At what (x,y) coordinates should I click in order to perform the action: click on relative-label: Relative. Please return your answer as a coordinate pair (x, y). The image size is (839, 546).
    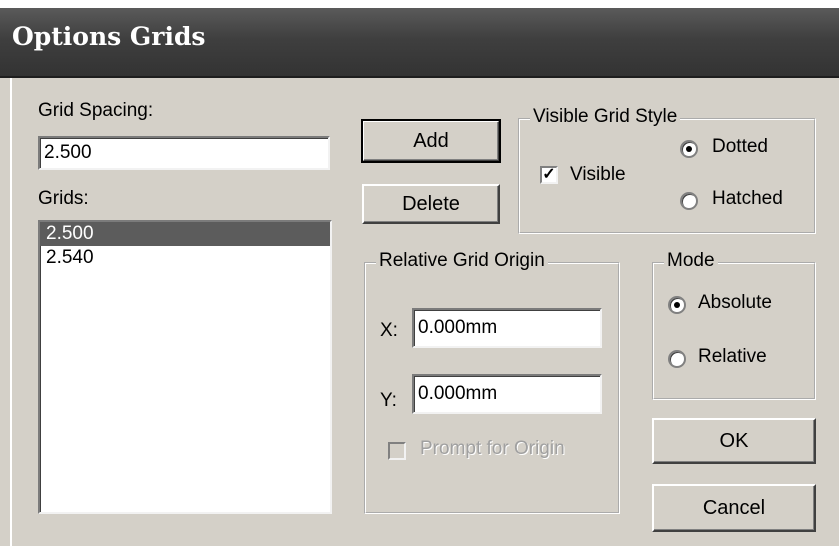
    Looking at the image, I should click on (732, 356).